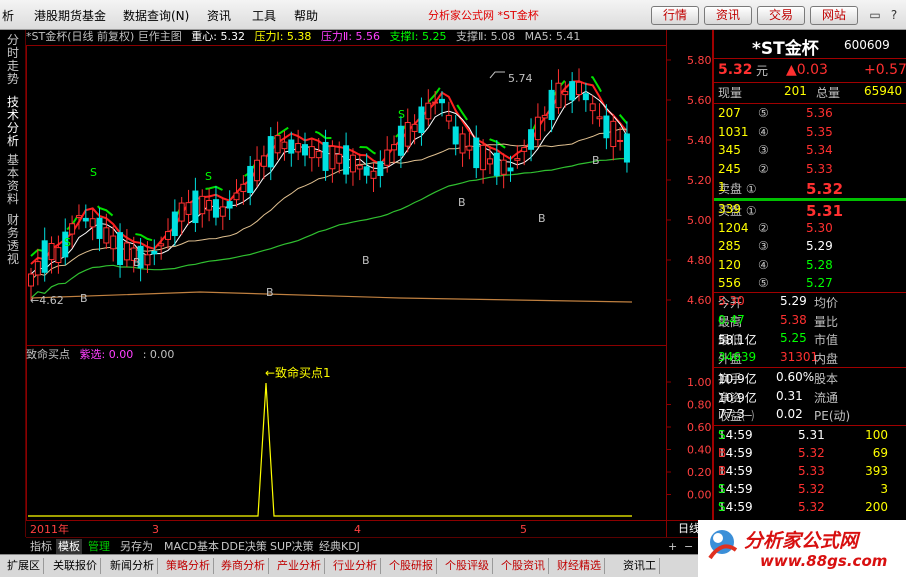 This screenshot has width=906, height=577. I want to click on stat-row: 最低 5.25 市值 58.1亿, so click(810, 340).